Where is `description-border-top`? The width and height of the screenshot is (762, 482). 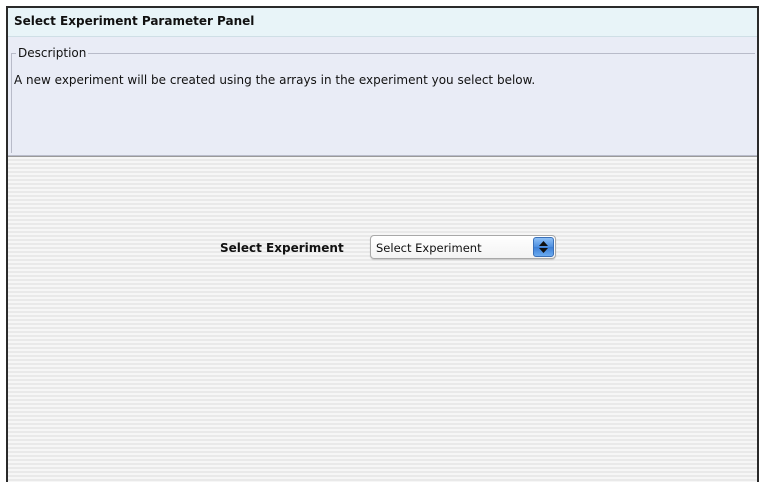 description-border-top is located at coordinates (383, 53).